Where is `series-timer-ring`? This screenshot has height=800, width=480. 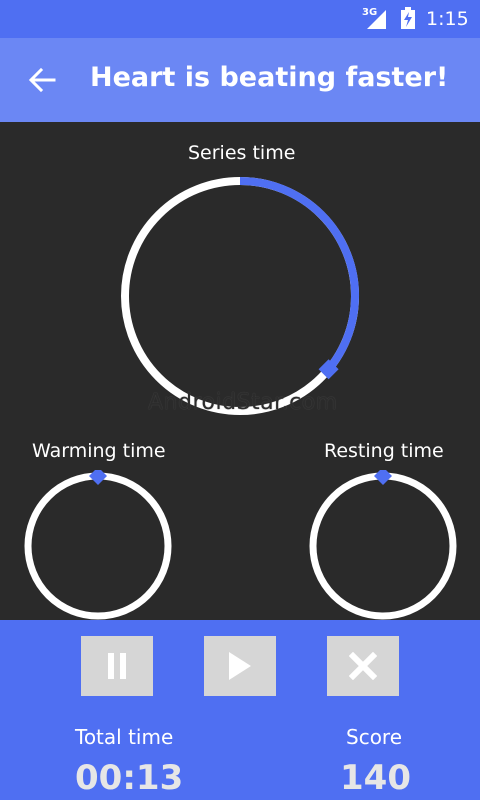 series-timer-ring is located at coordinates (240, 296).